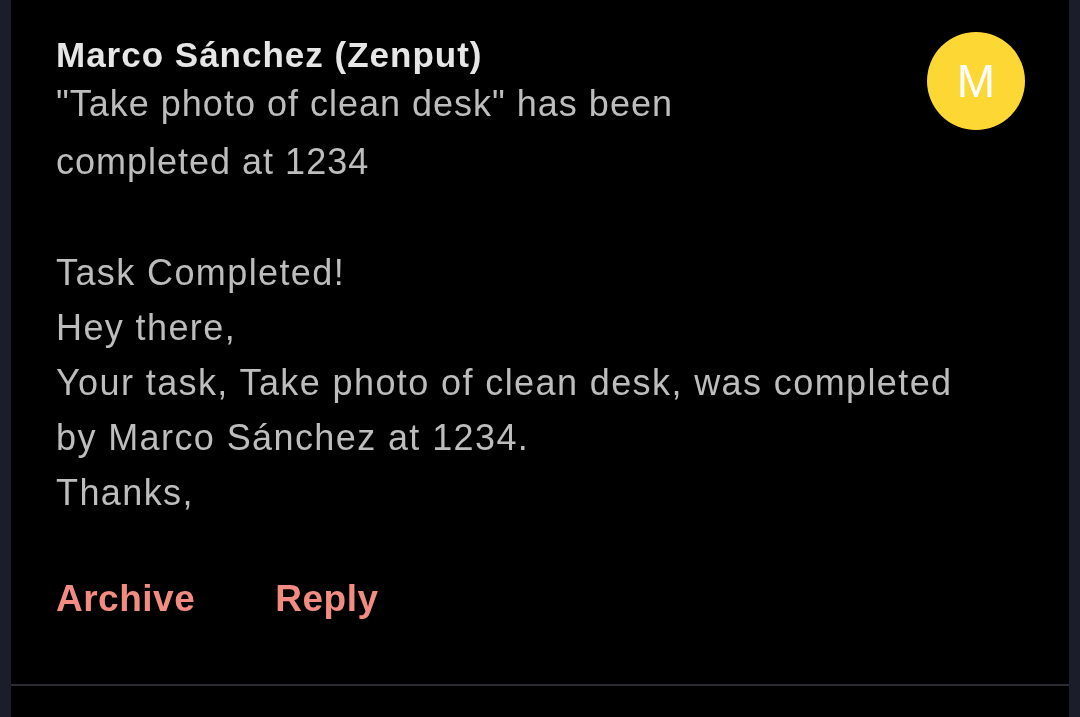  I want to click on body-text: Your task, Take photo of clean desk, was completed by Marco Sánchez at 1234., so click(505, 410).